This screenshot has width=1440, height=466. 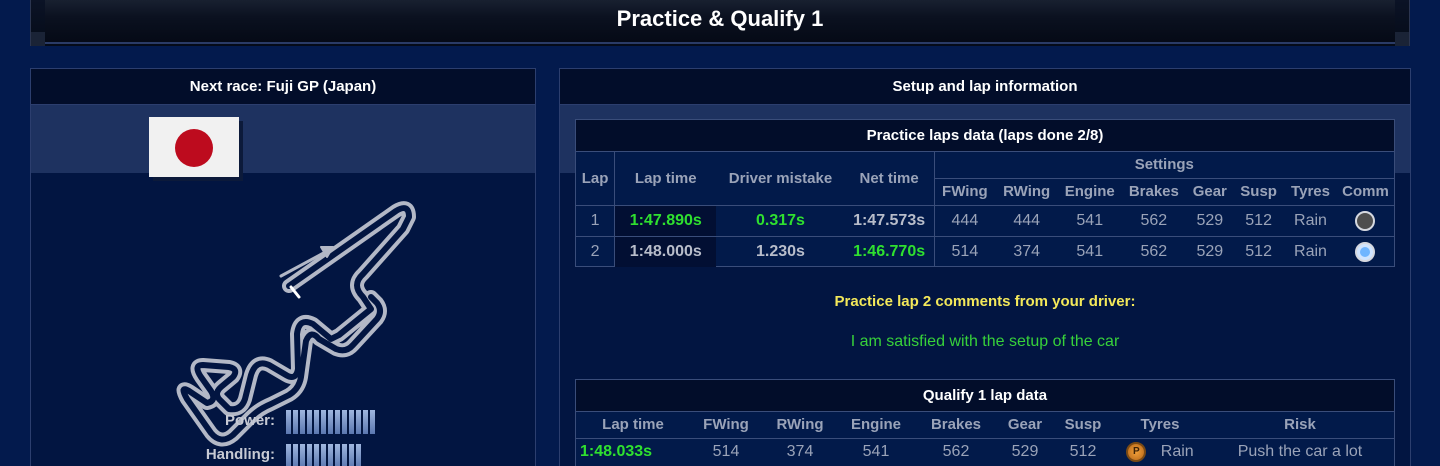 What do you see at coordinates (780, 220) in the screenshot?
I see `driver-mistake: 0.317s` at bounding box center [780, 220].